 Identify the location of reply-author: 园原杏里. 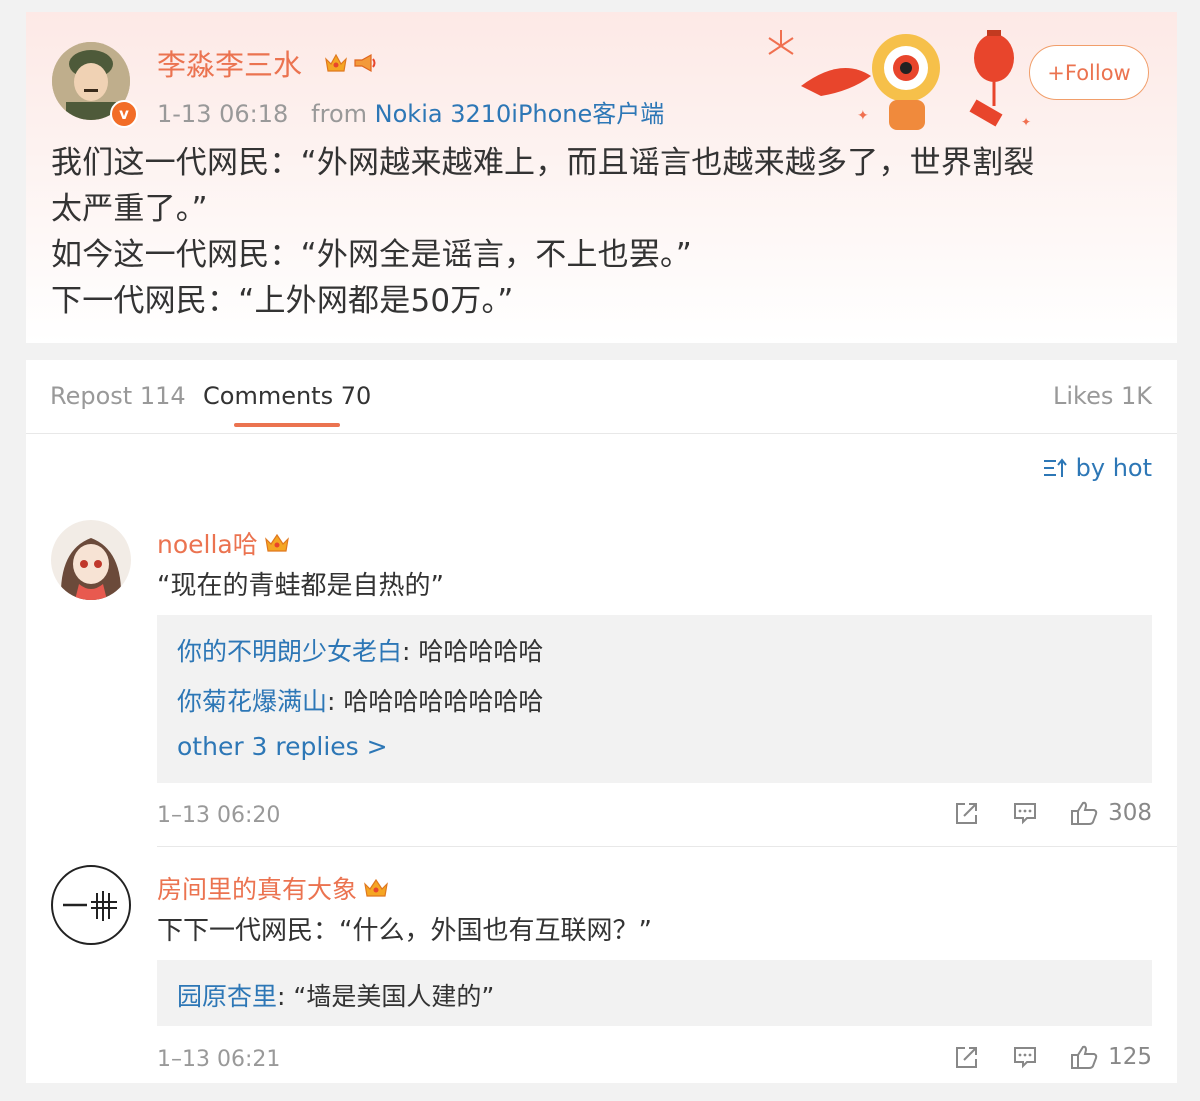
(227, 996).